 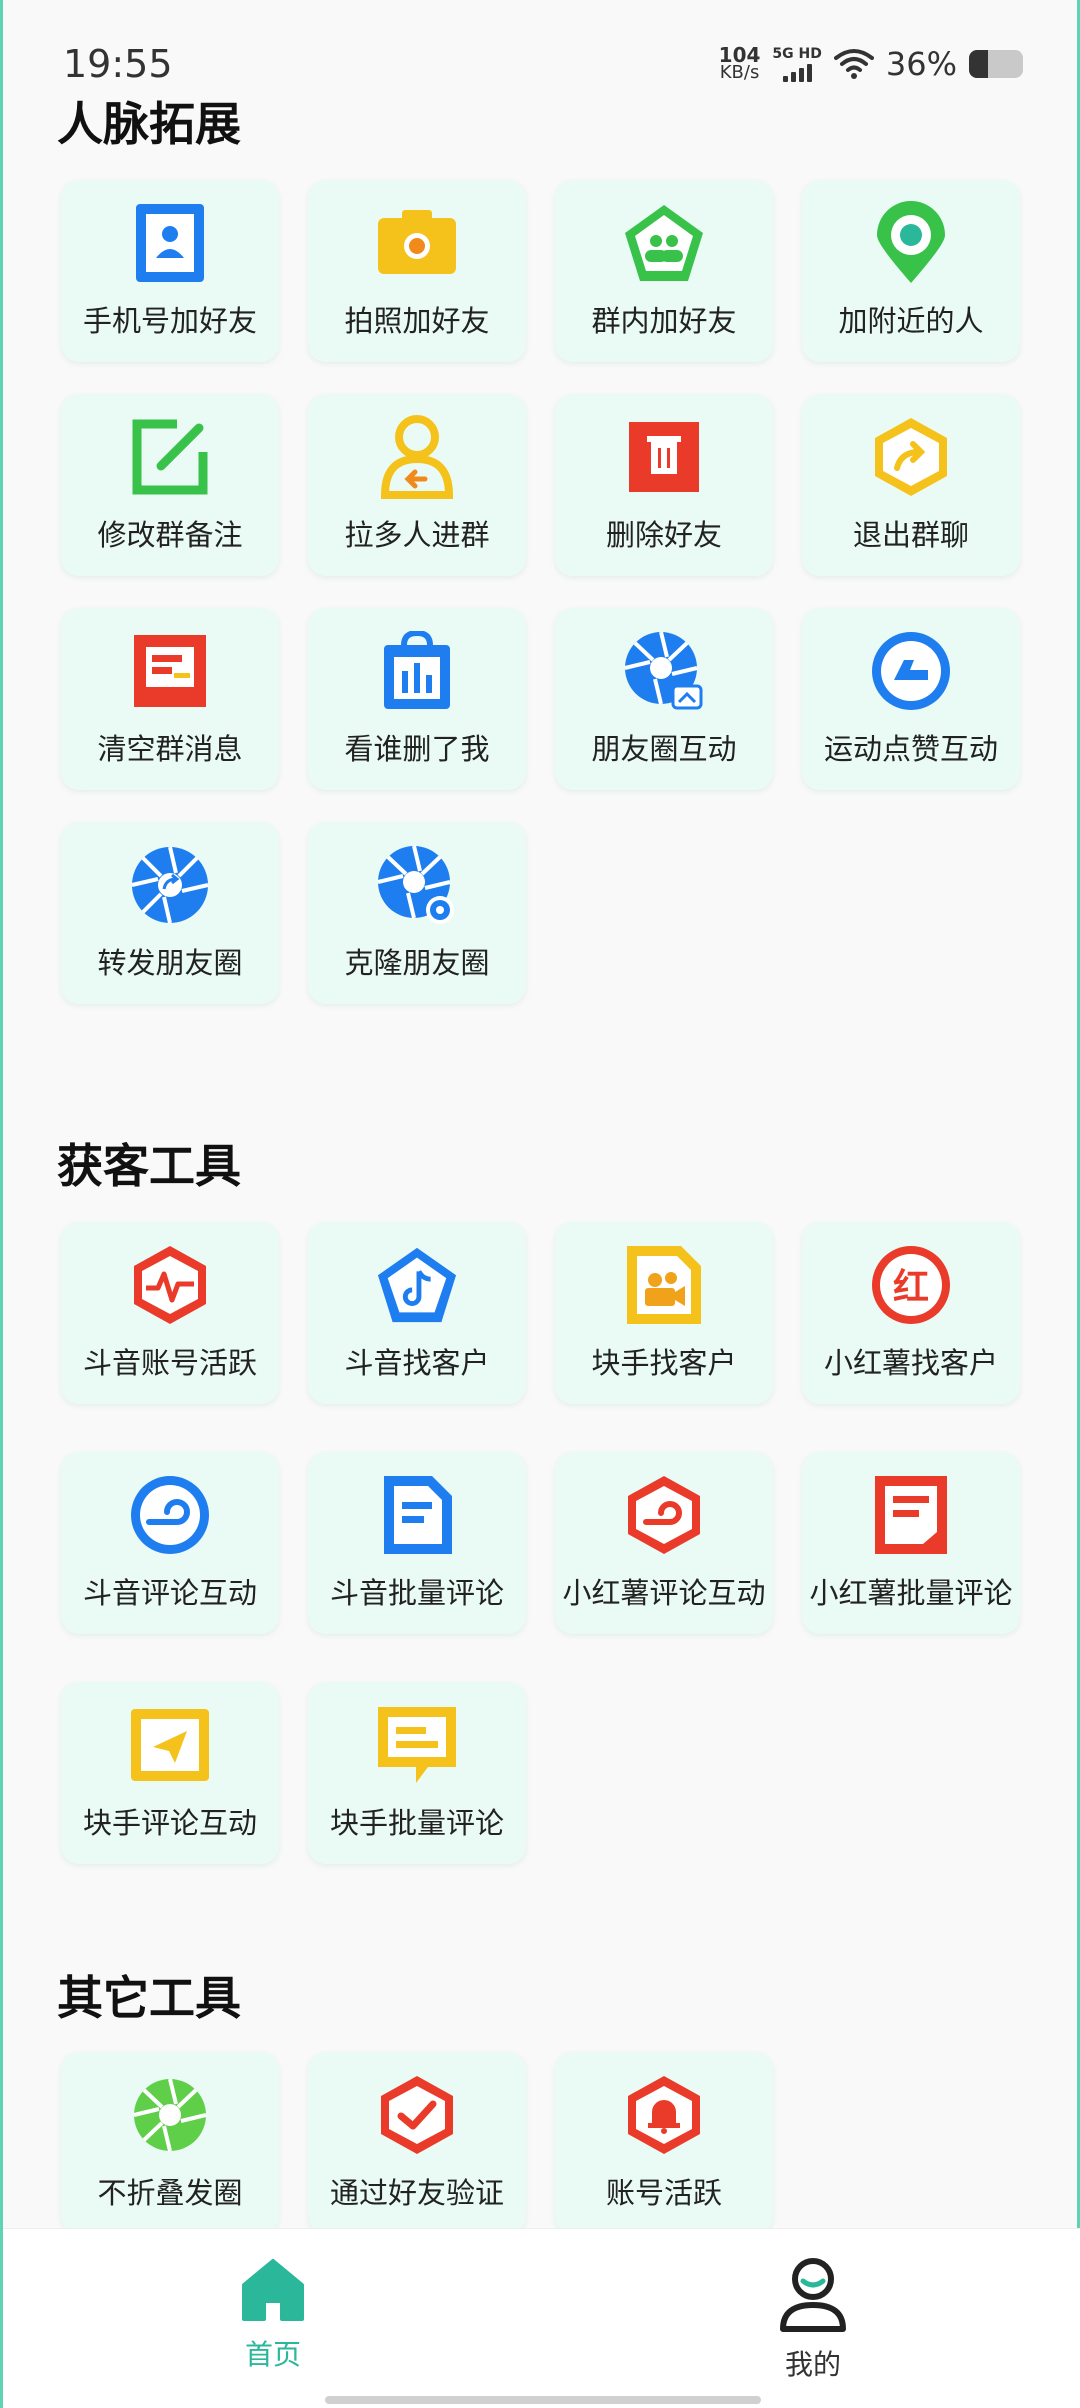 What do you see at coordinates (911, 1287) in the screenshot?
I see `svg-text: 红` at bounding box center [911, 1287].